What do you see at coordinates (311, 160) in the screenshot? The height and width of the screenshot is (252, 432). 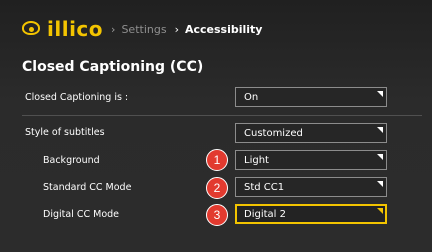 I see `background-dropdown: Light` at bounding box center [311, 160].